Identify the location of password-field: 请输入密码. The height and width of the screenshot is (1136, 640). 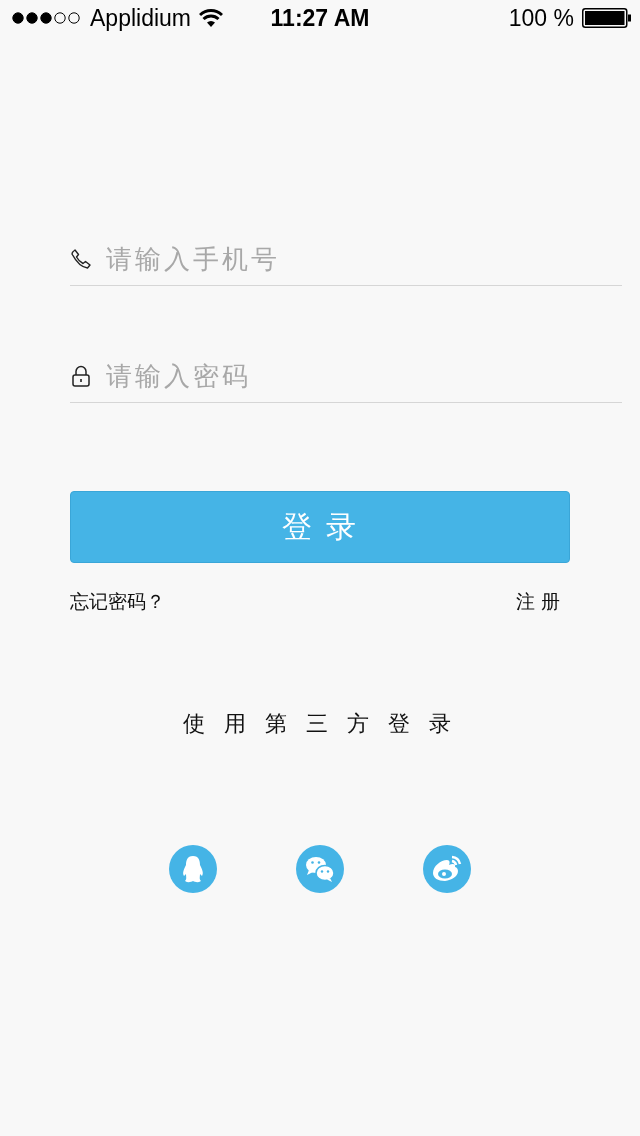
(364, 375).